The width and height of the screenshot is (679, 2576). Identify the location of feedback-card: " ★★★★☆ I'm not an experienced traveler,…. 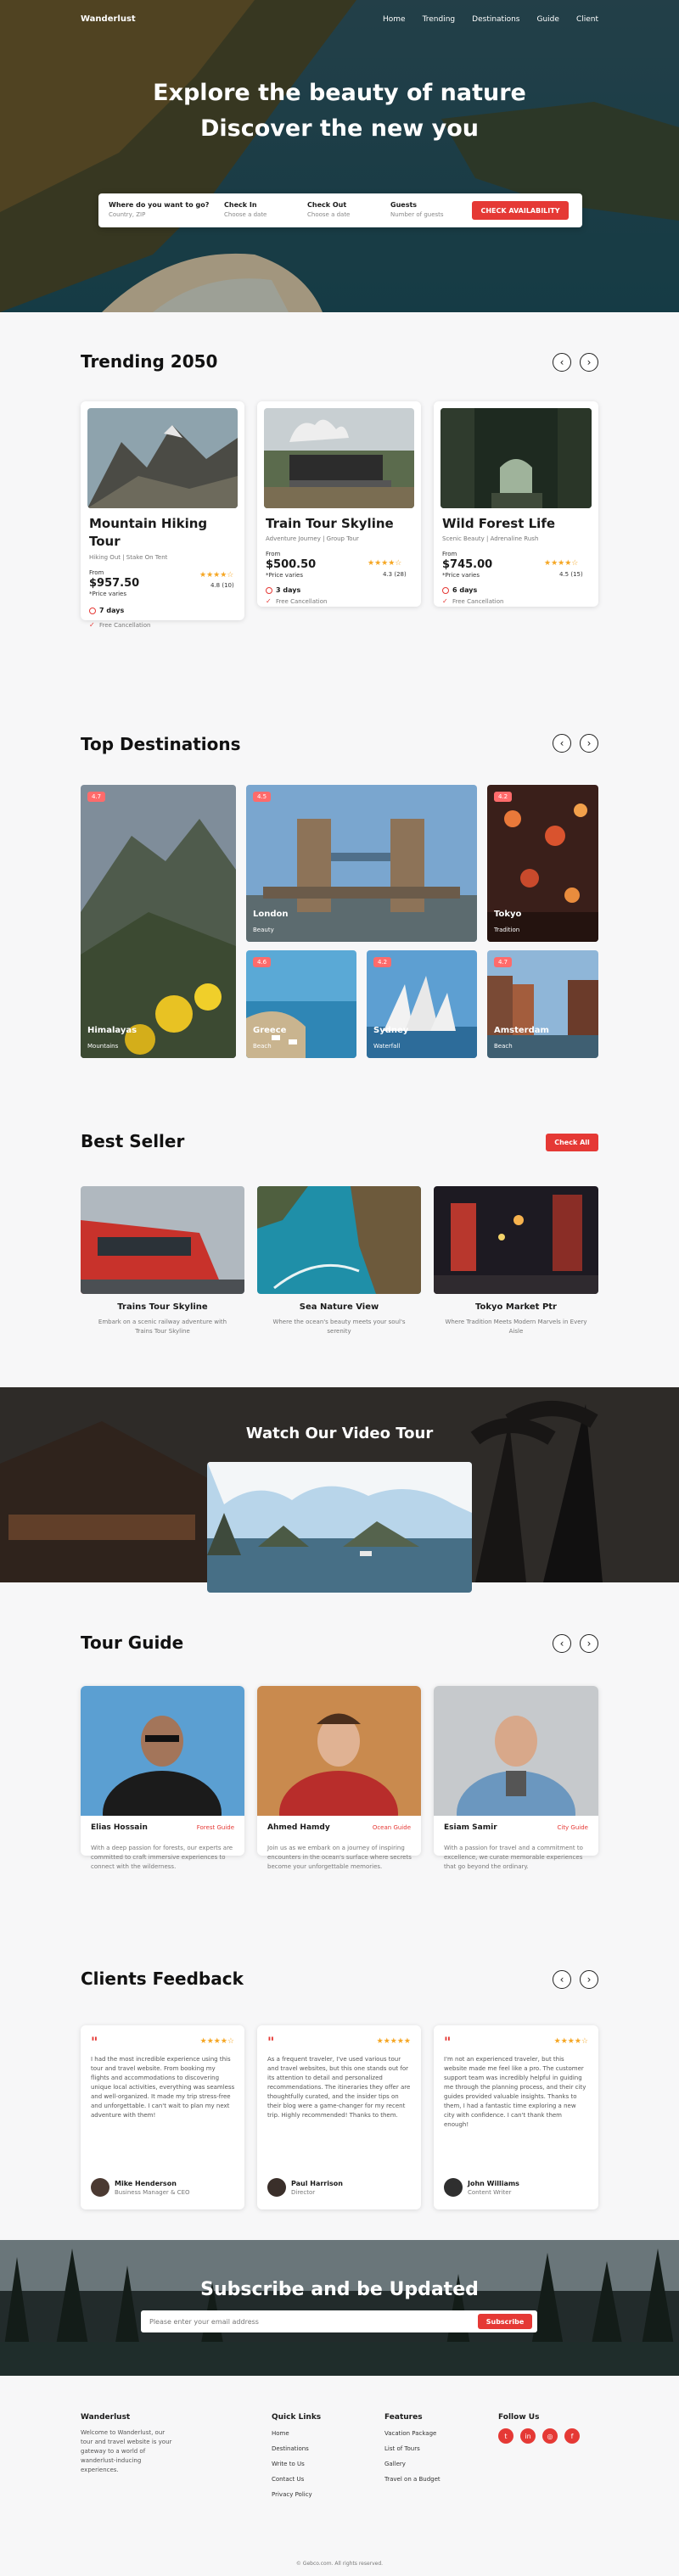
(516, 2117).